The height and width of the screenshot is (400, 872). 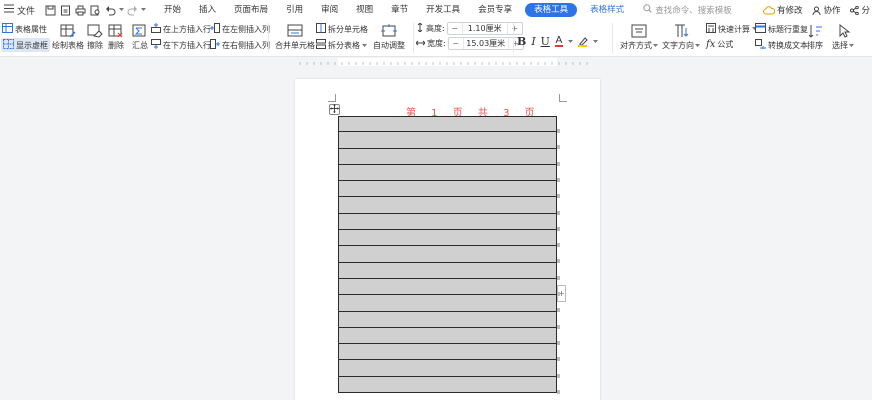 I want to click on highlight-icon, so click(x=583, y=41).